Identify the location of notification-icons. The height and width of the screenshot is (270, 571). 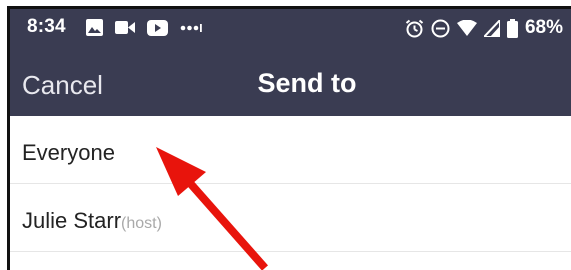
(144, 27).